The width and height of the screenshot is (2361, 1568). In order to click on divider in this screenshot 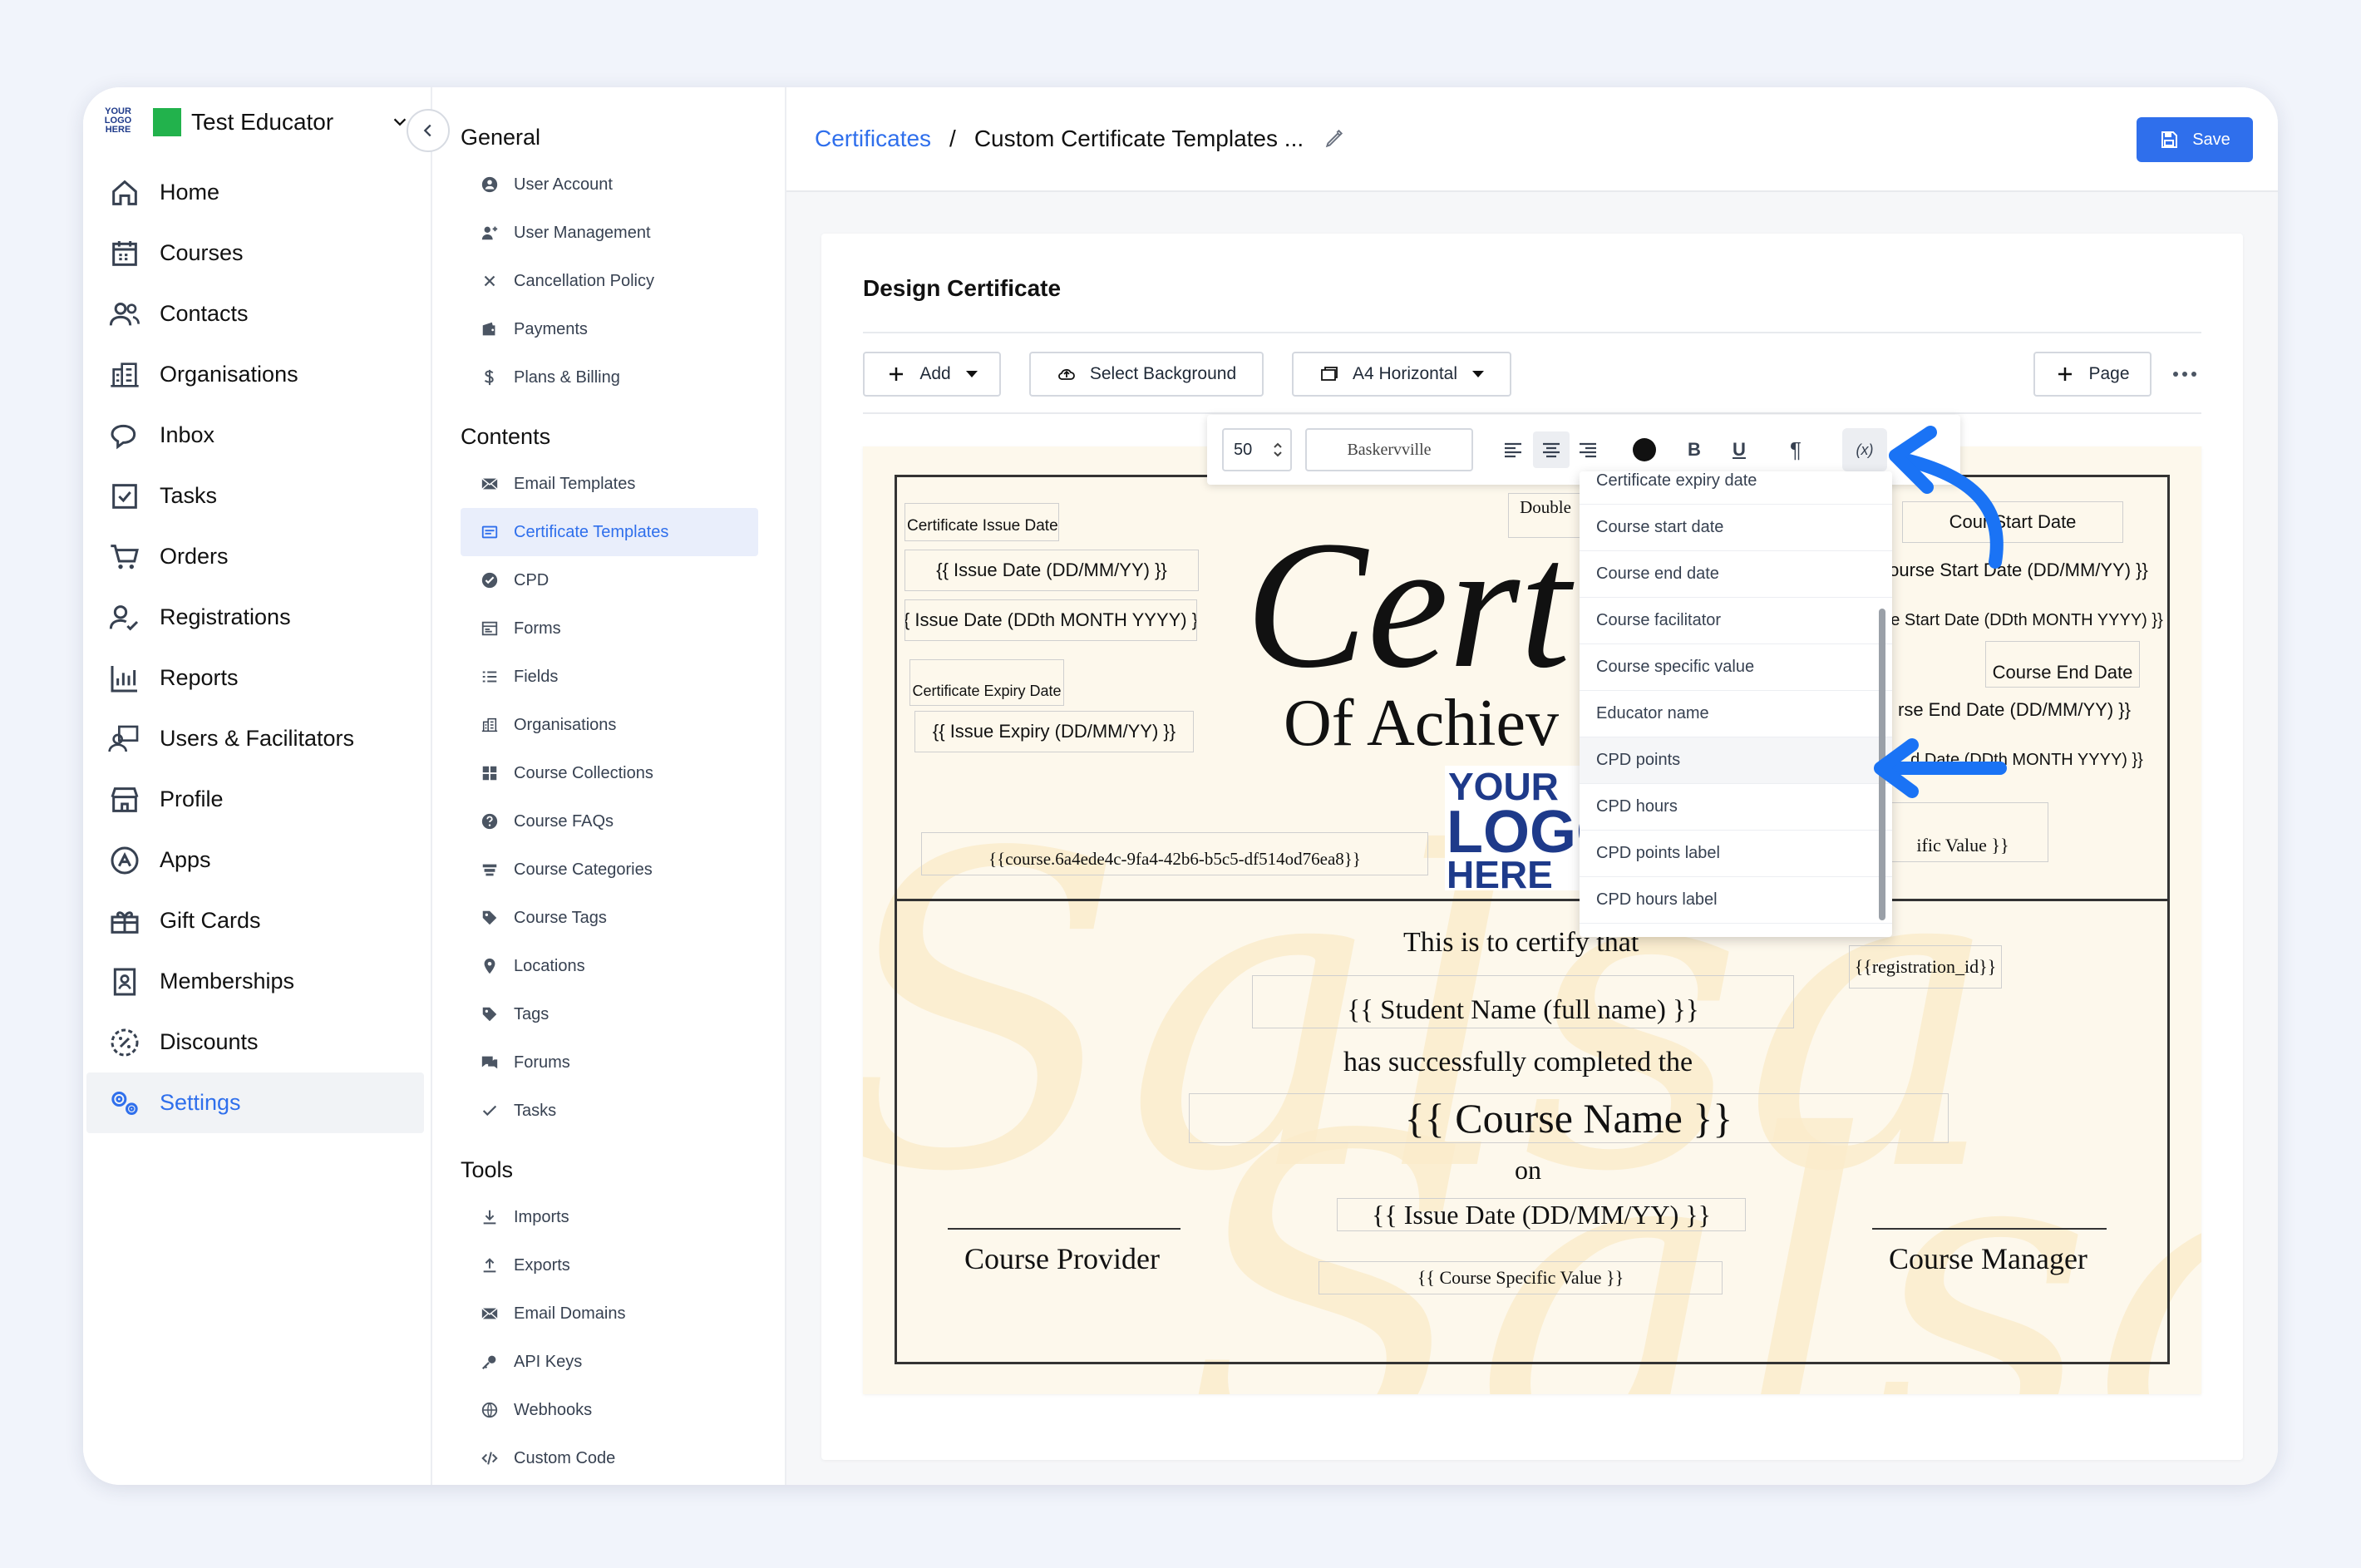, I will do `click(1532, 413)`.